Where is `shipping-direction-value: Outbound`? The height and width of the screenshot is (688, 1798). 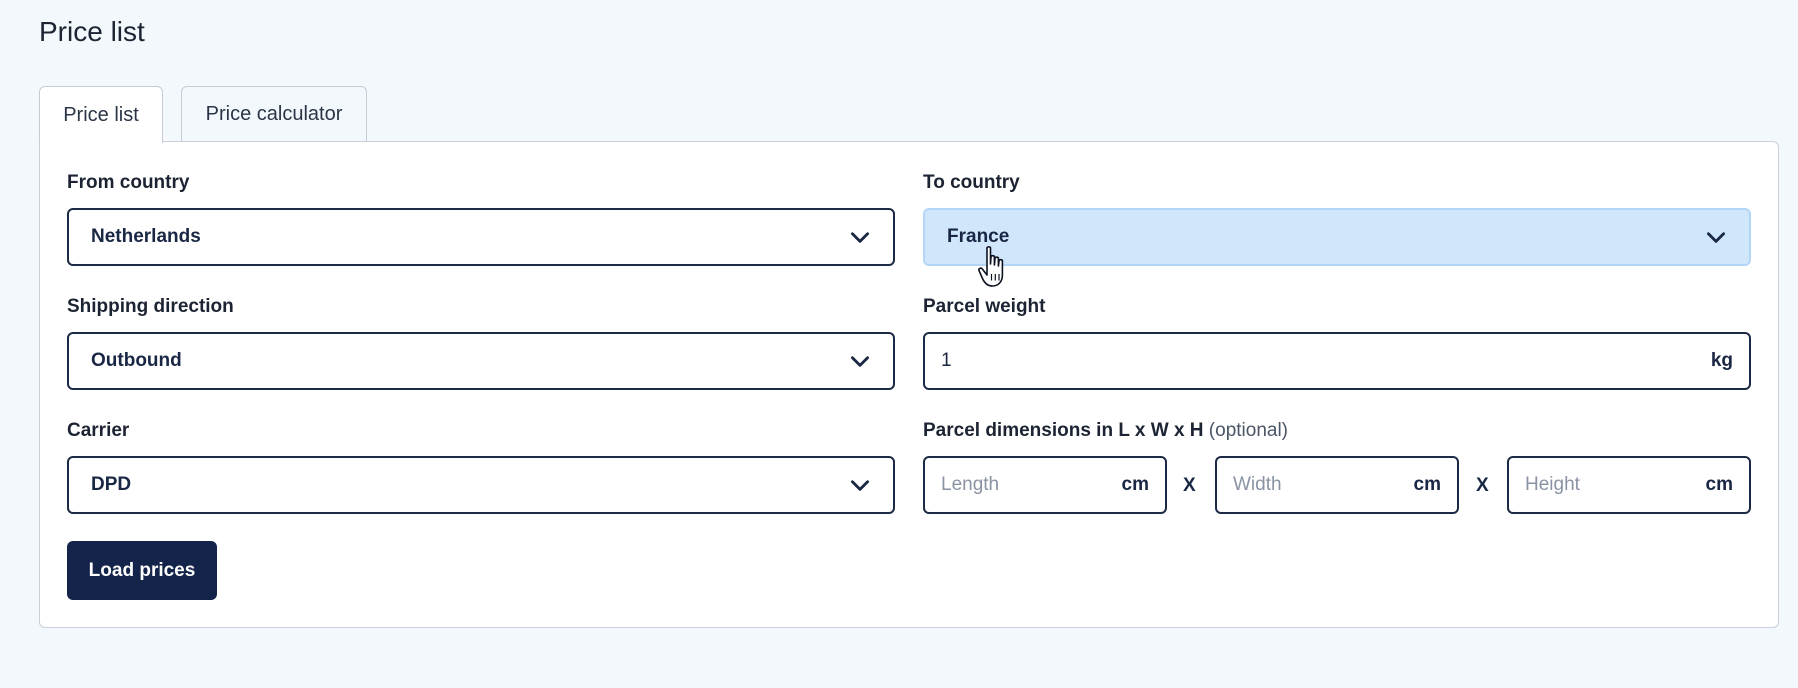 shipping-direction-value: Outbound is located at coordinates (136, 360).